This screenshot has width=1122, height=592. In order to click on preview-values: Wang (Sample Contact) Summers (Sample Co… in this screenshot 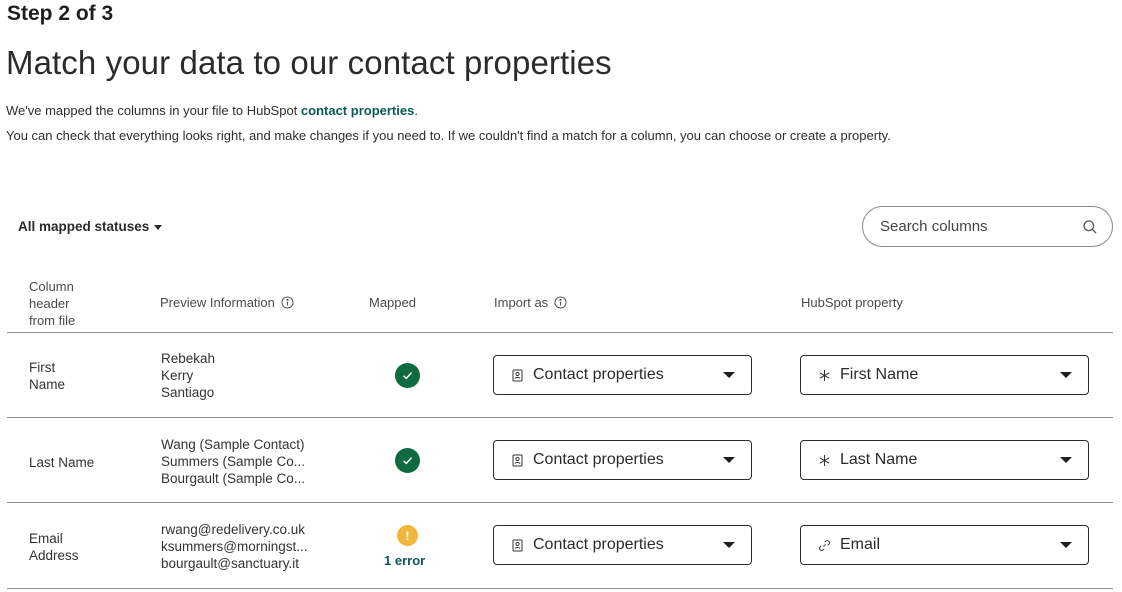, I will do `click(233, 461)`.